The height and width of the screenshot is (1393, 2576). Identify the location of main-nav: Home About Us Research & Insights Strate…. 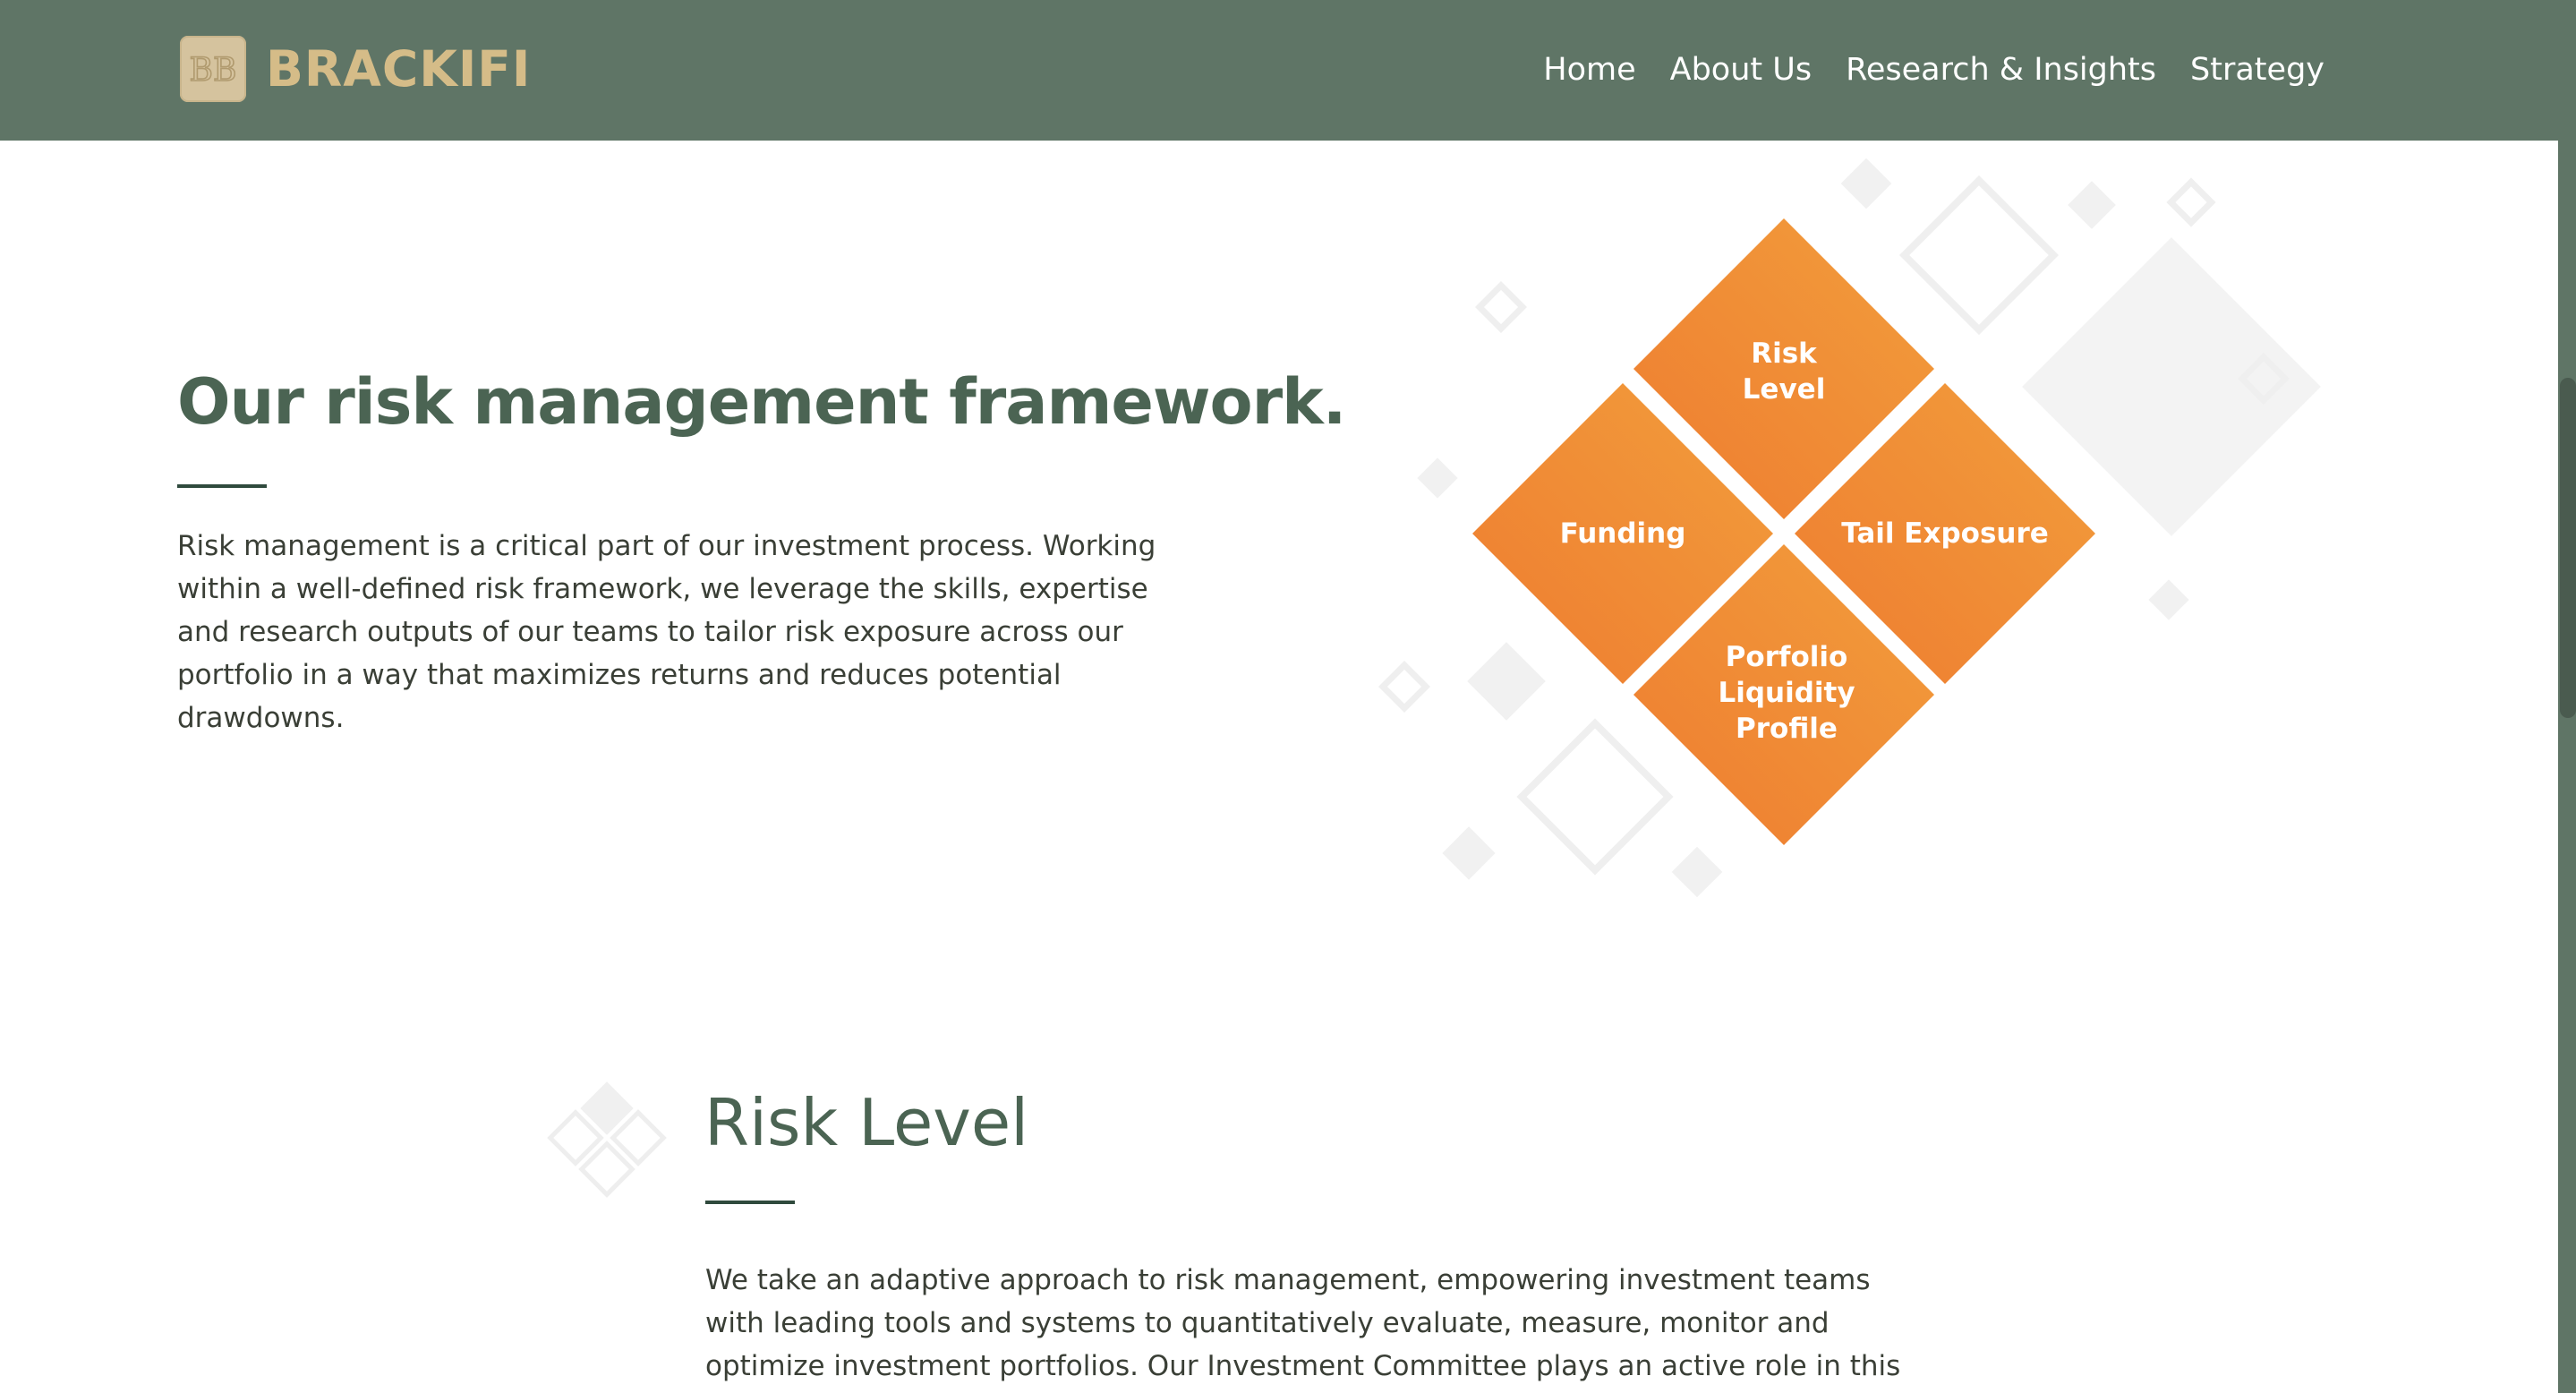
(1916, 70).